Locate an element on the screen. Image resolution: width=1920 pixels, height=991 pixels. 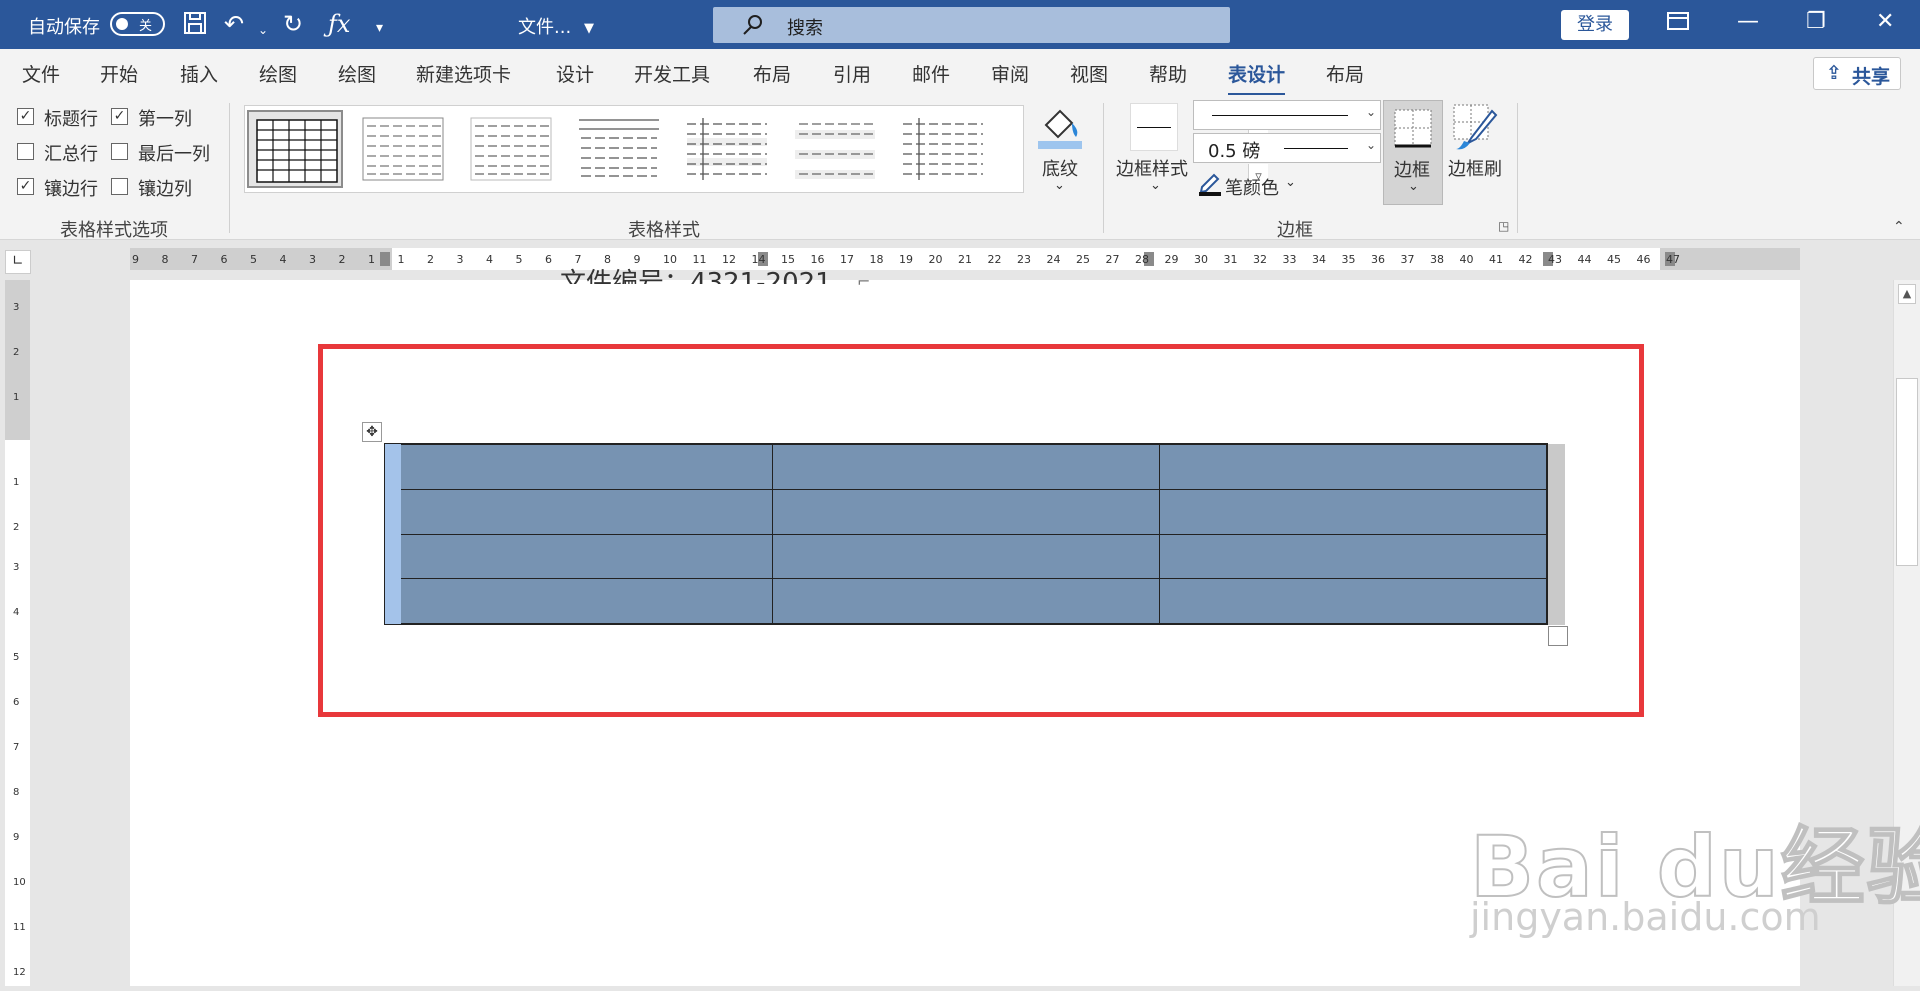
tab-mailings: 邮件 is located at coordinates (931, 73).